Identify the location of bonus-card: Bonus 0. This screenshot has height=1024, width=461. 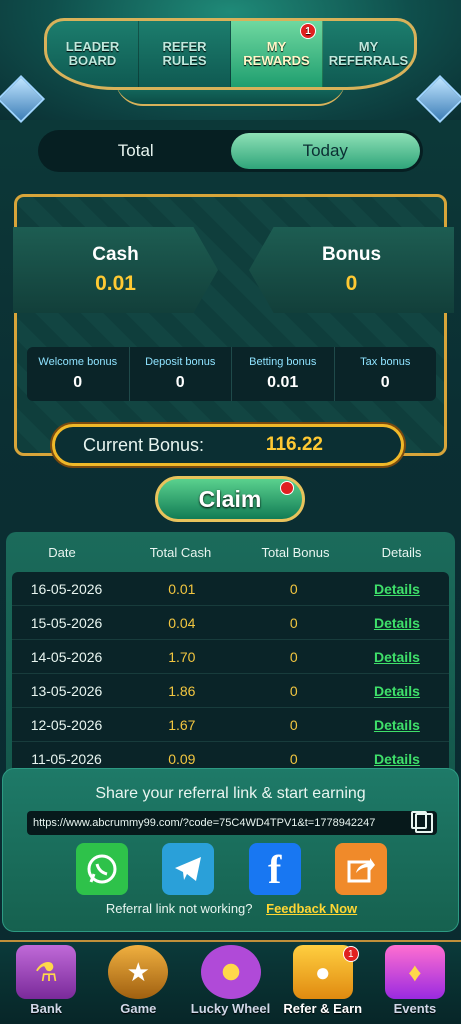
(351, 270).